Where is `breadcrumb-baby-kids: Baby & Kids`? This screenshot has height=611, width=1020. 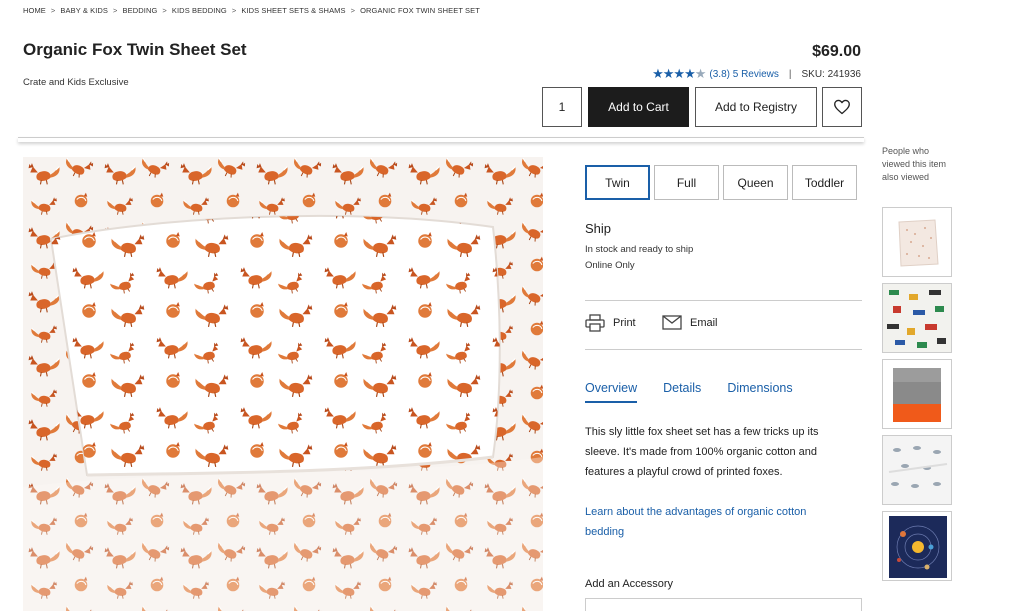 breadcrumb-baby-kids: Baby & Kids is located at coordinates (84, 10).